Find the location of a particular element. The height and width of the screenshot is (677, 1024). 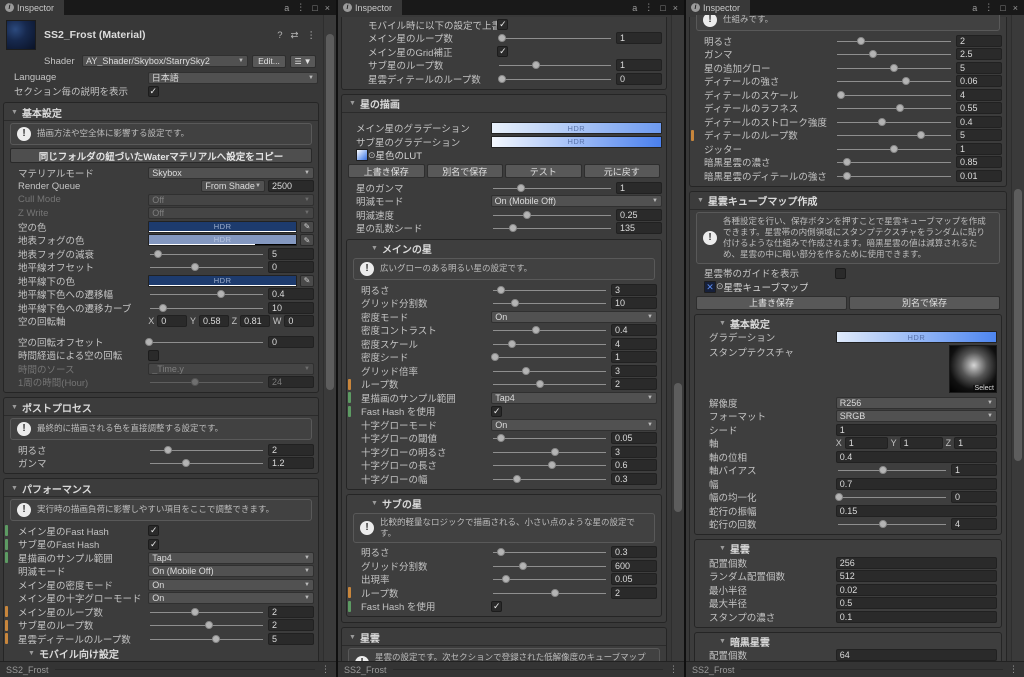

shader-menu-button: ☰ ▼ is located at coordinates (303, 61).